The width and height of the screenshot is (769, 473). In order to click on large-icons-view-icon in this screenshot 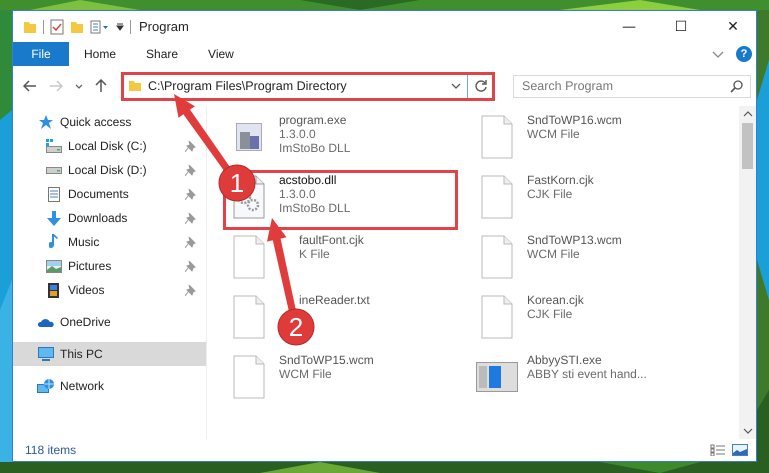, I will do `click(740, 450)`.